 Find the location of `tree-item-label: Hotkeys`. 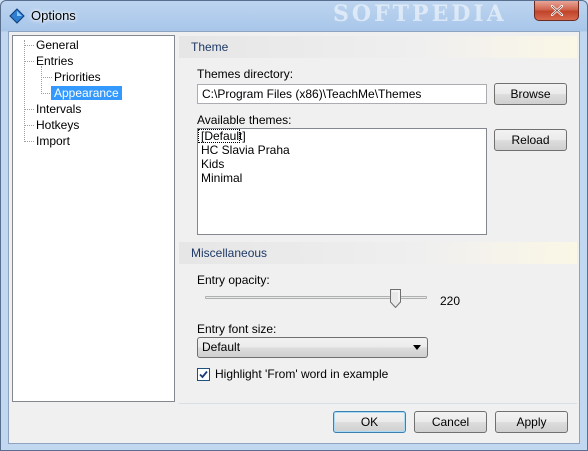

tree-item-label: Hotkeys is located at coordinates (58, 125).